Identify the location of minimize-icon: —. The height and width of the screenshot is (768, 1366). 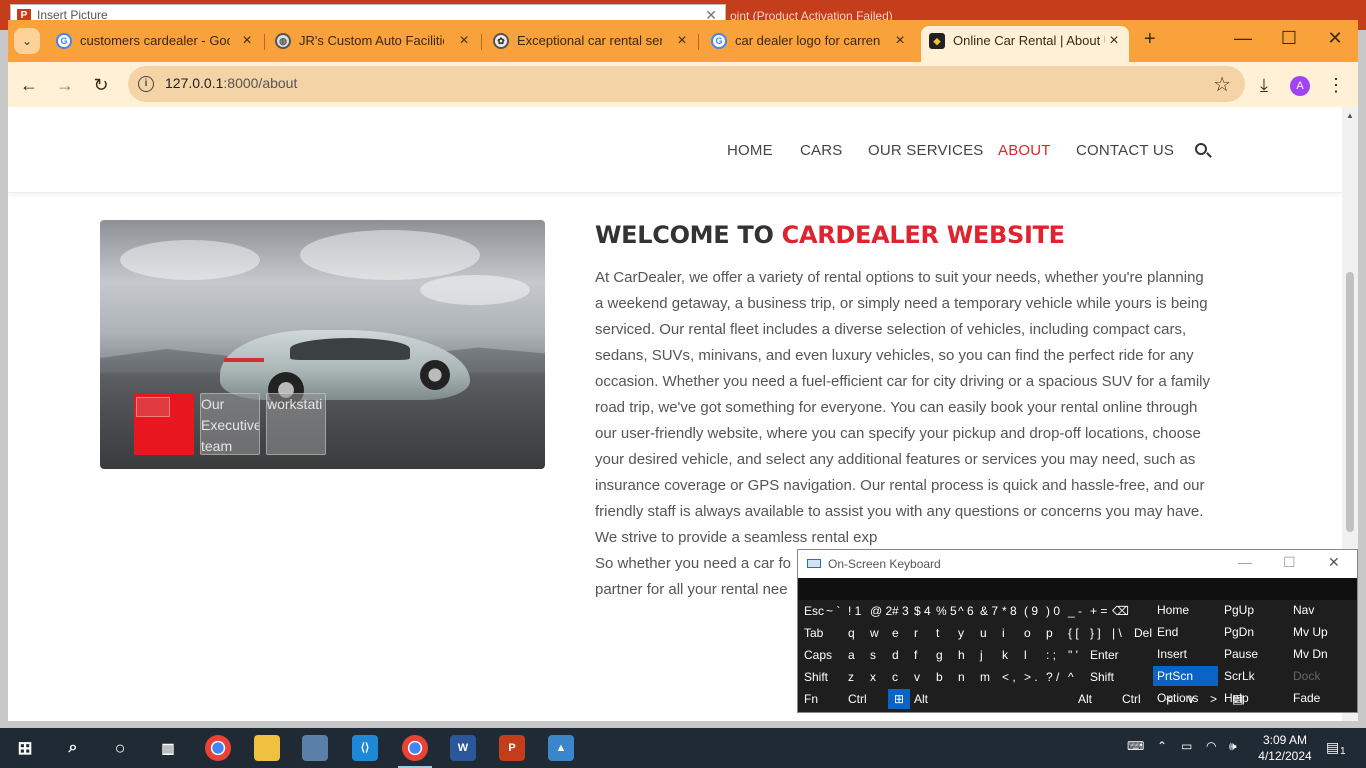
(1245, 562).